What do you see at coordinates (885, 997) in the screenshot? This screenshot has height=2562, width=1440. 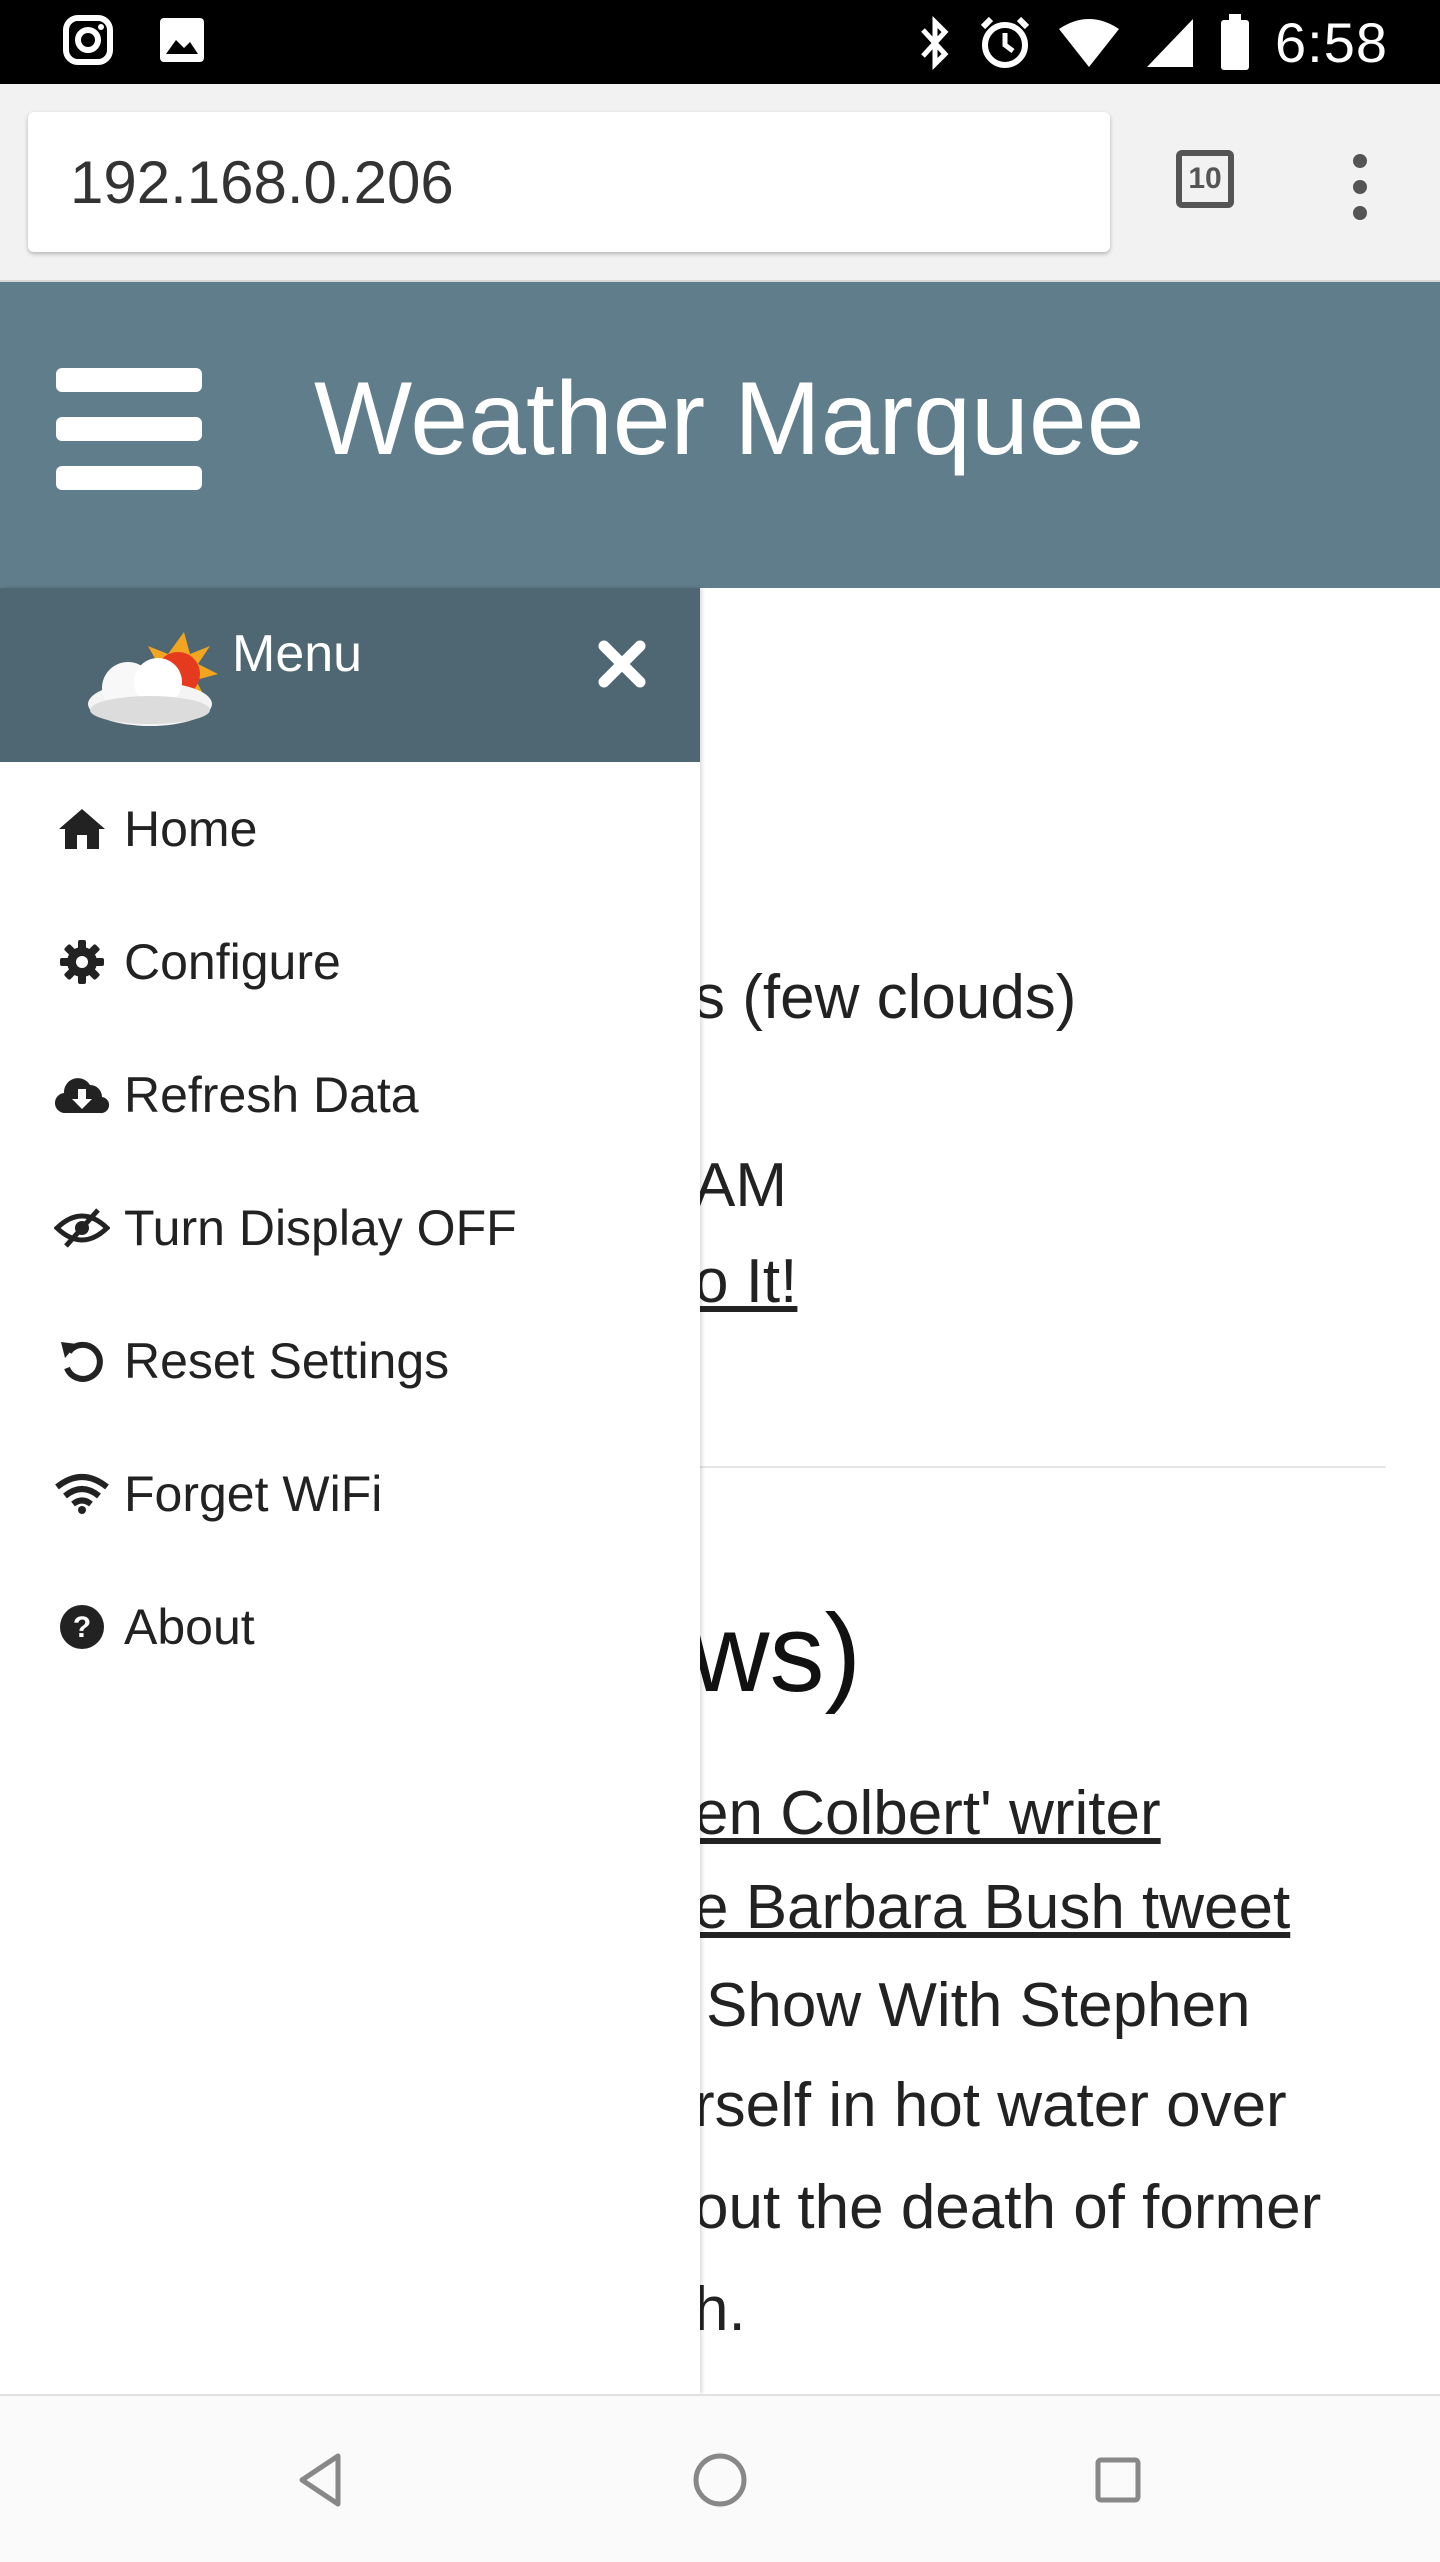 I see `weather-condition-text: s (few clouds)` at bounding box center [885, 997].